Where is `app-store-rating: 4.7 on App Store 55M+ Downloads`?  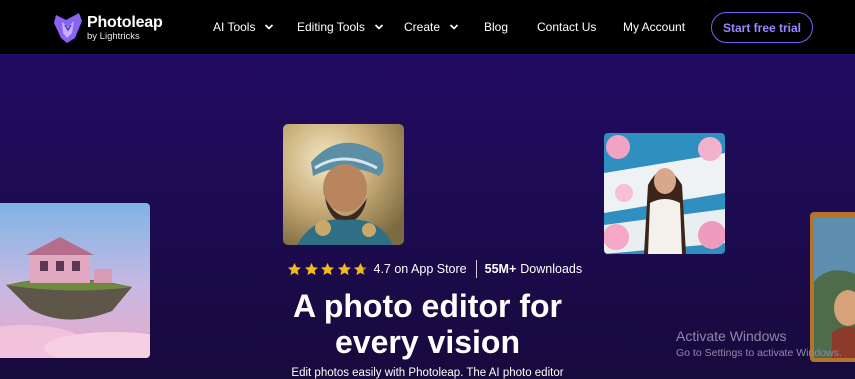 app-store-rating: 4.7 on App Store 55M+ Downloads is located at coordinates (434, 269).